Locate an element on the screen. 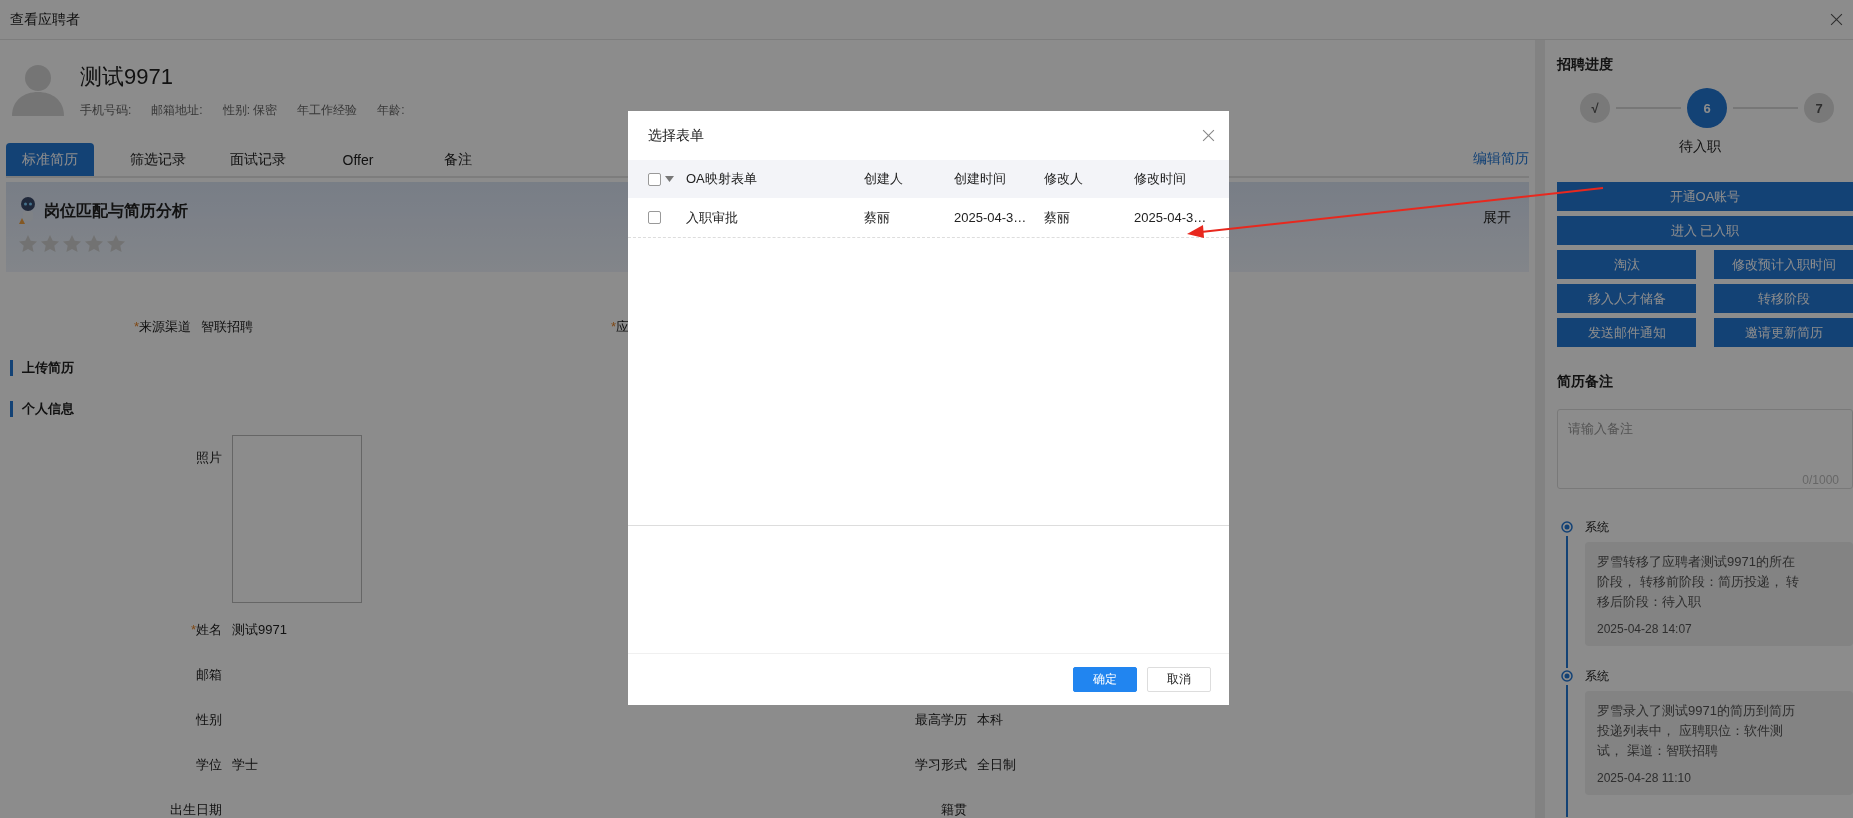  field-label: 邮箱 is located at coordinates (209, 674).